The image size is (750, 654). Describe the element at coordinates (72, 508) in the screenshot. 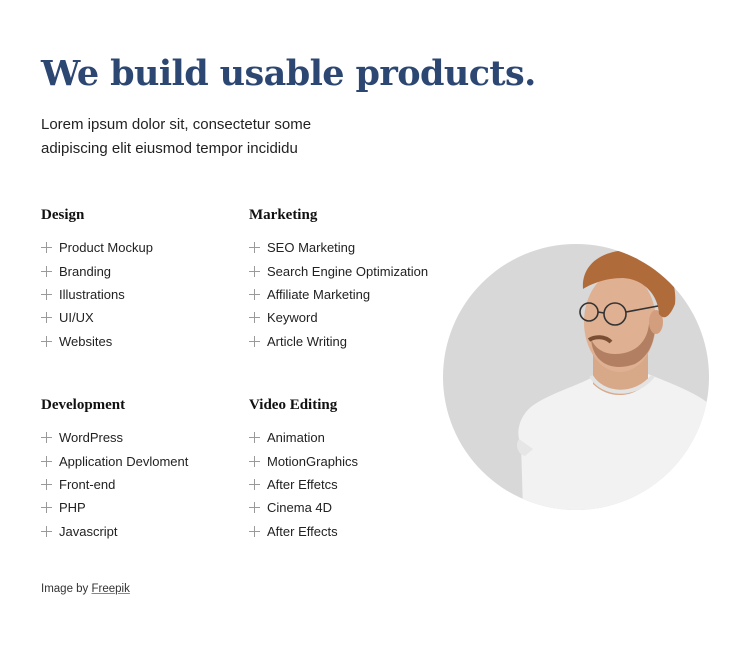

I see `list-item-label: PHP` at that location.